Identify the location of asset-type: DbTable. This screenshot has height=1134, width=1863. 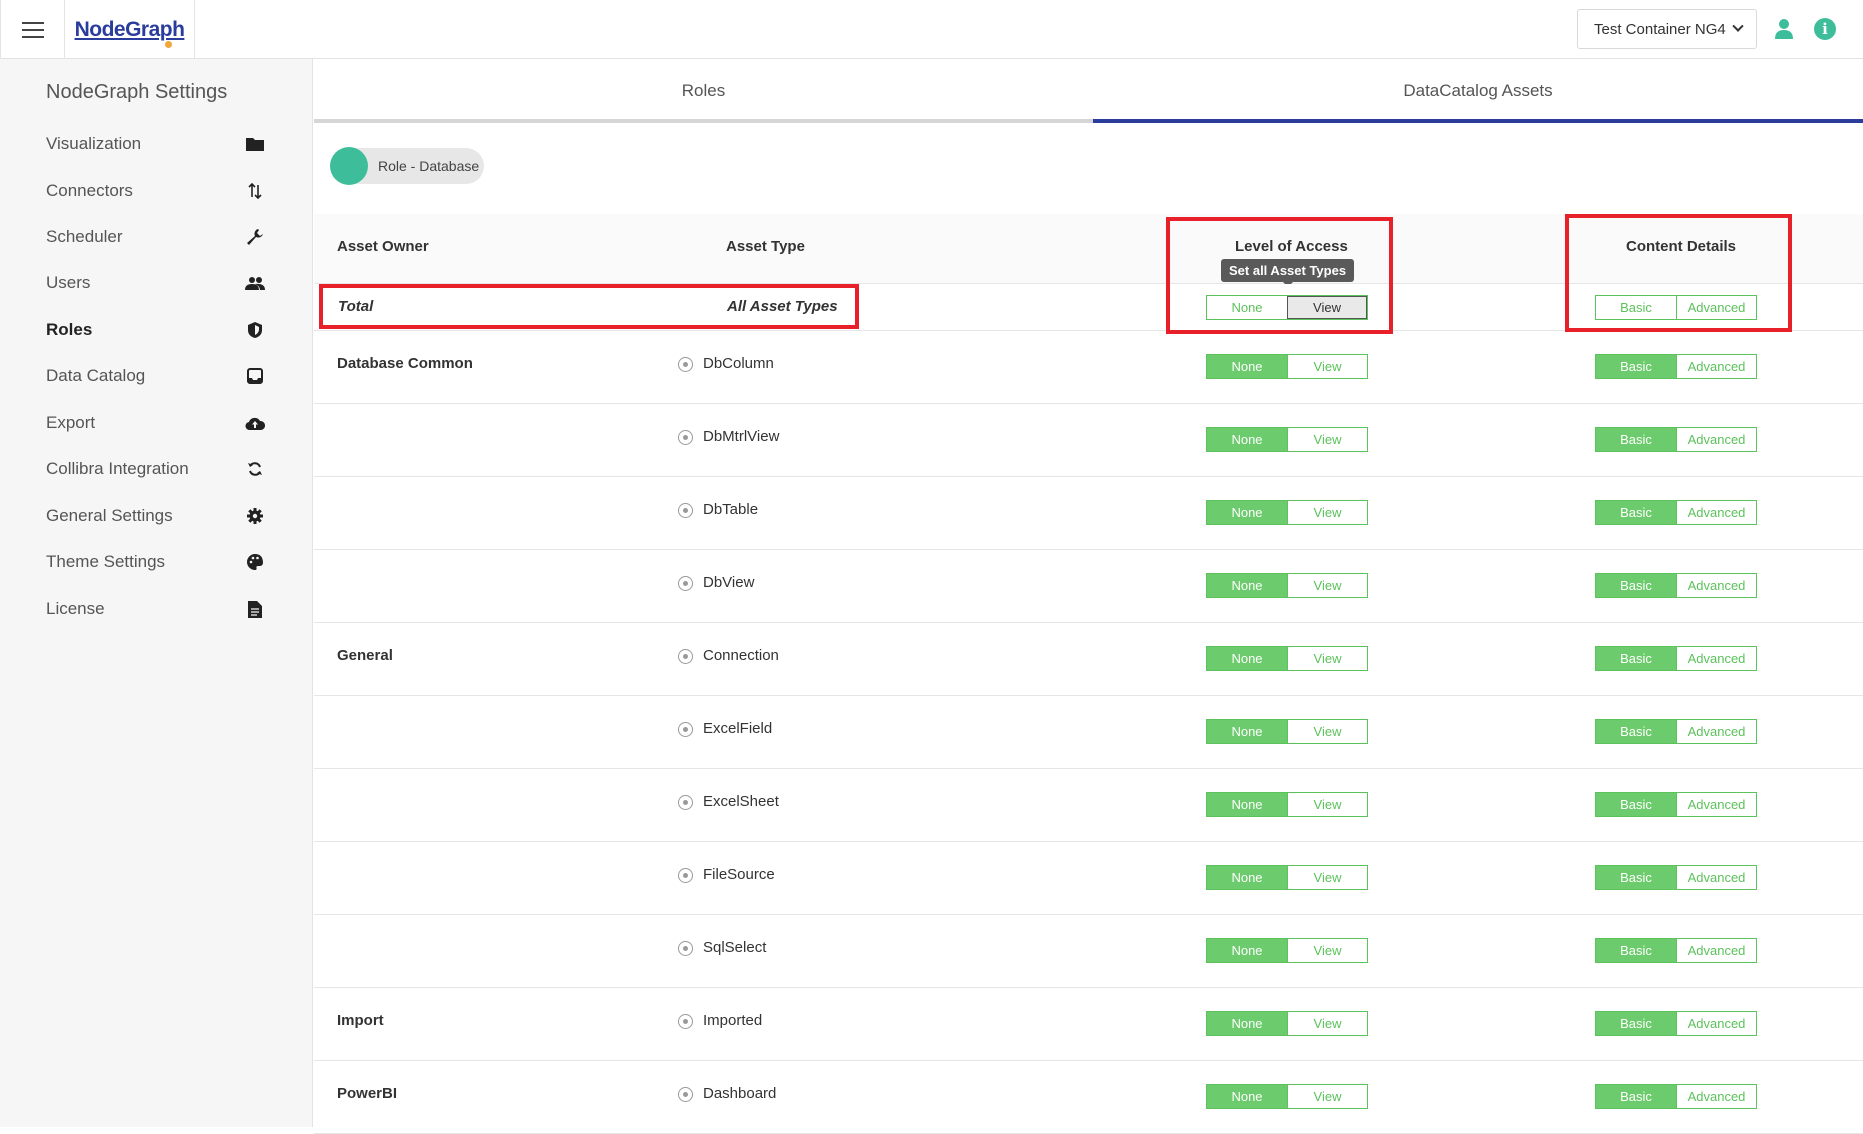
(718, 509).